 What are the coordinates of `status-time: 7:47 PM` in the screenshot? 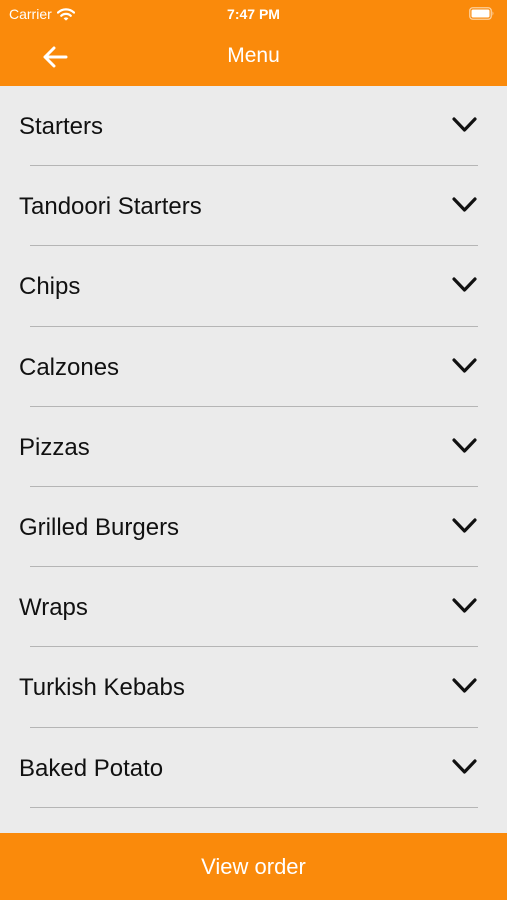 It's located at (253, 14).